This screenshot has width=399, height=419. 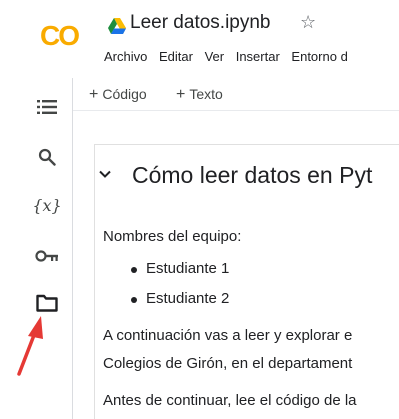 I want to click on section-heading: Cómo leer datos en Pyt, so click(x=252, y=175).